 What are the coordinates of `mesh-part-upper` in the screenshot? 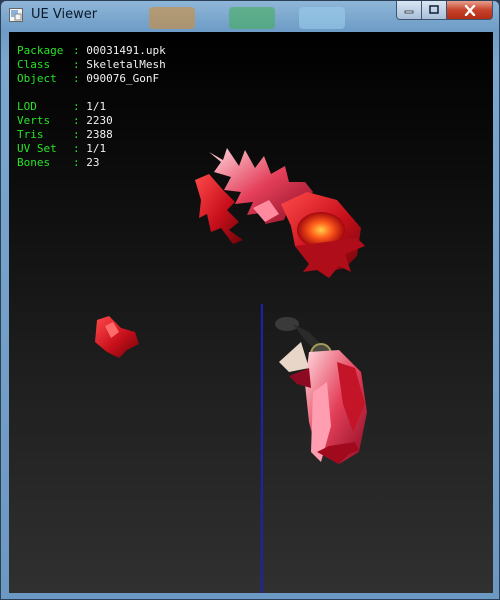 It's located at (280, 213).